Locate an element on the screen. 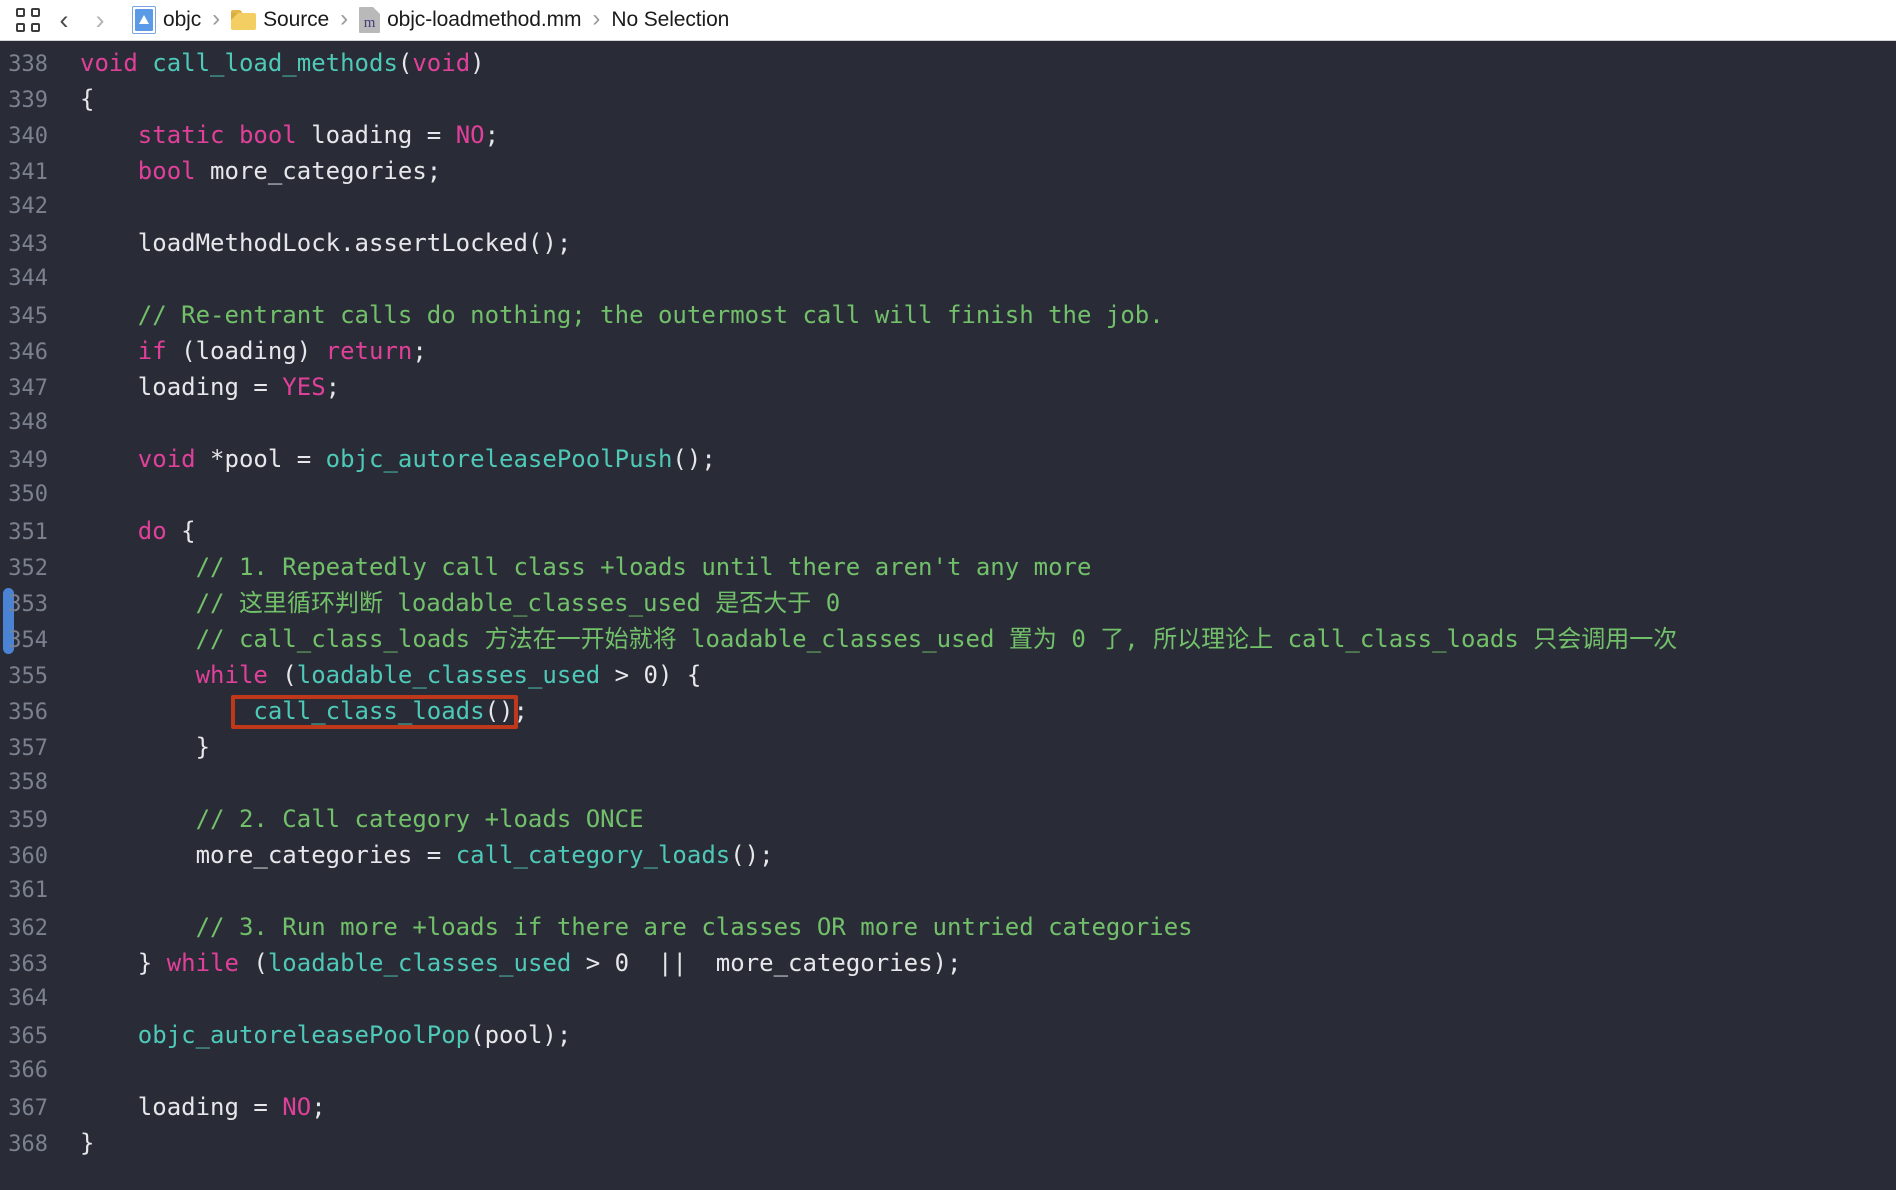  code-line: 343 loadMethodLock.assertLocked(); is located at coordinates (948, 243).